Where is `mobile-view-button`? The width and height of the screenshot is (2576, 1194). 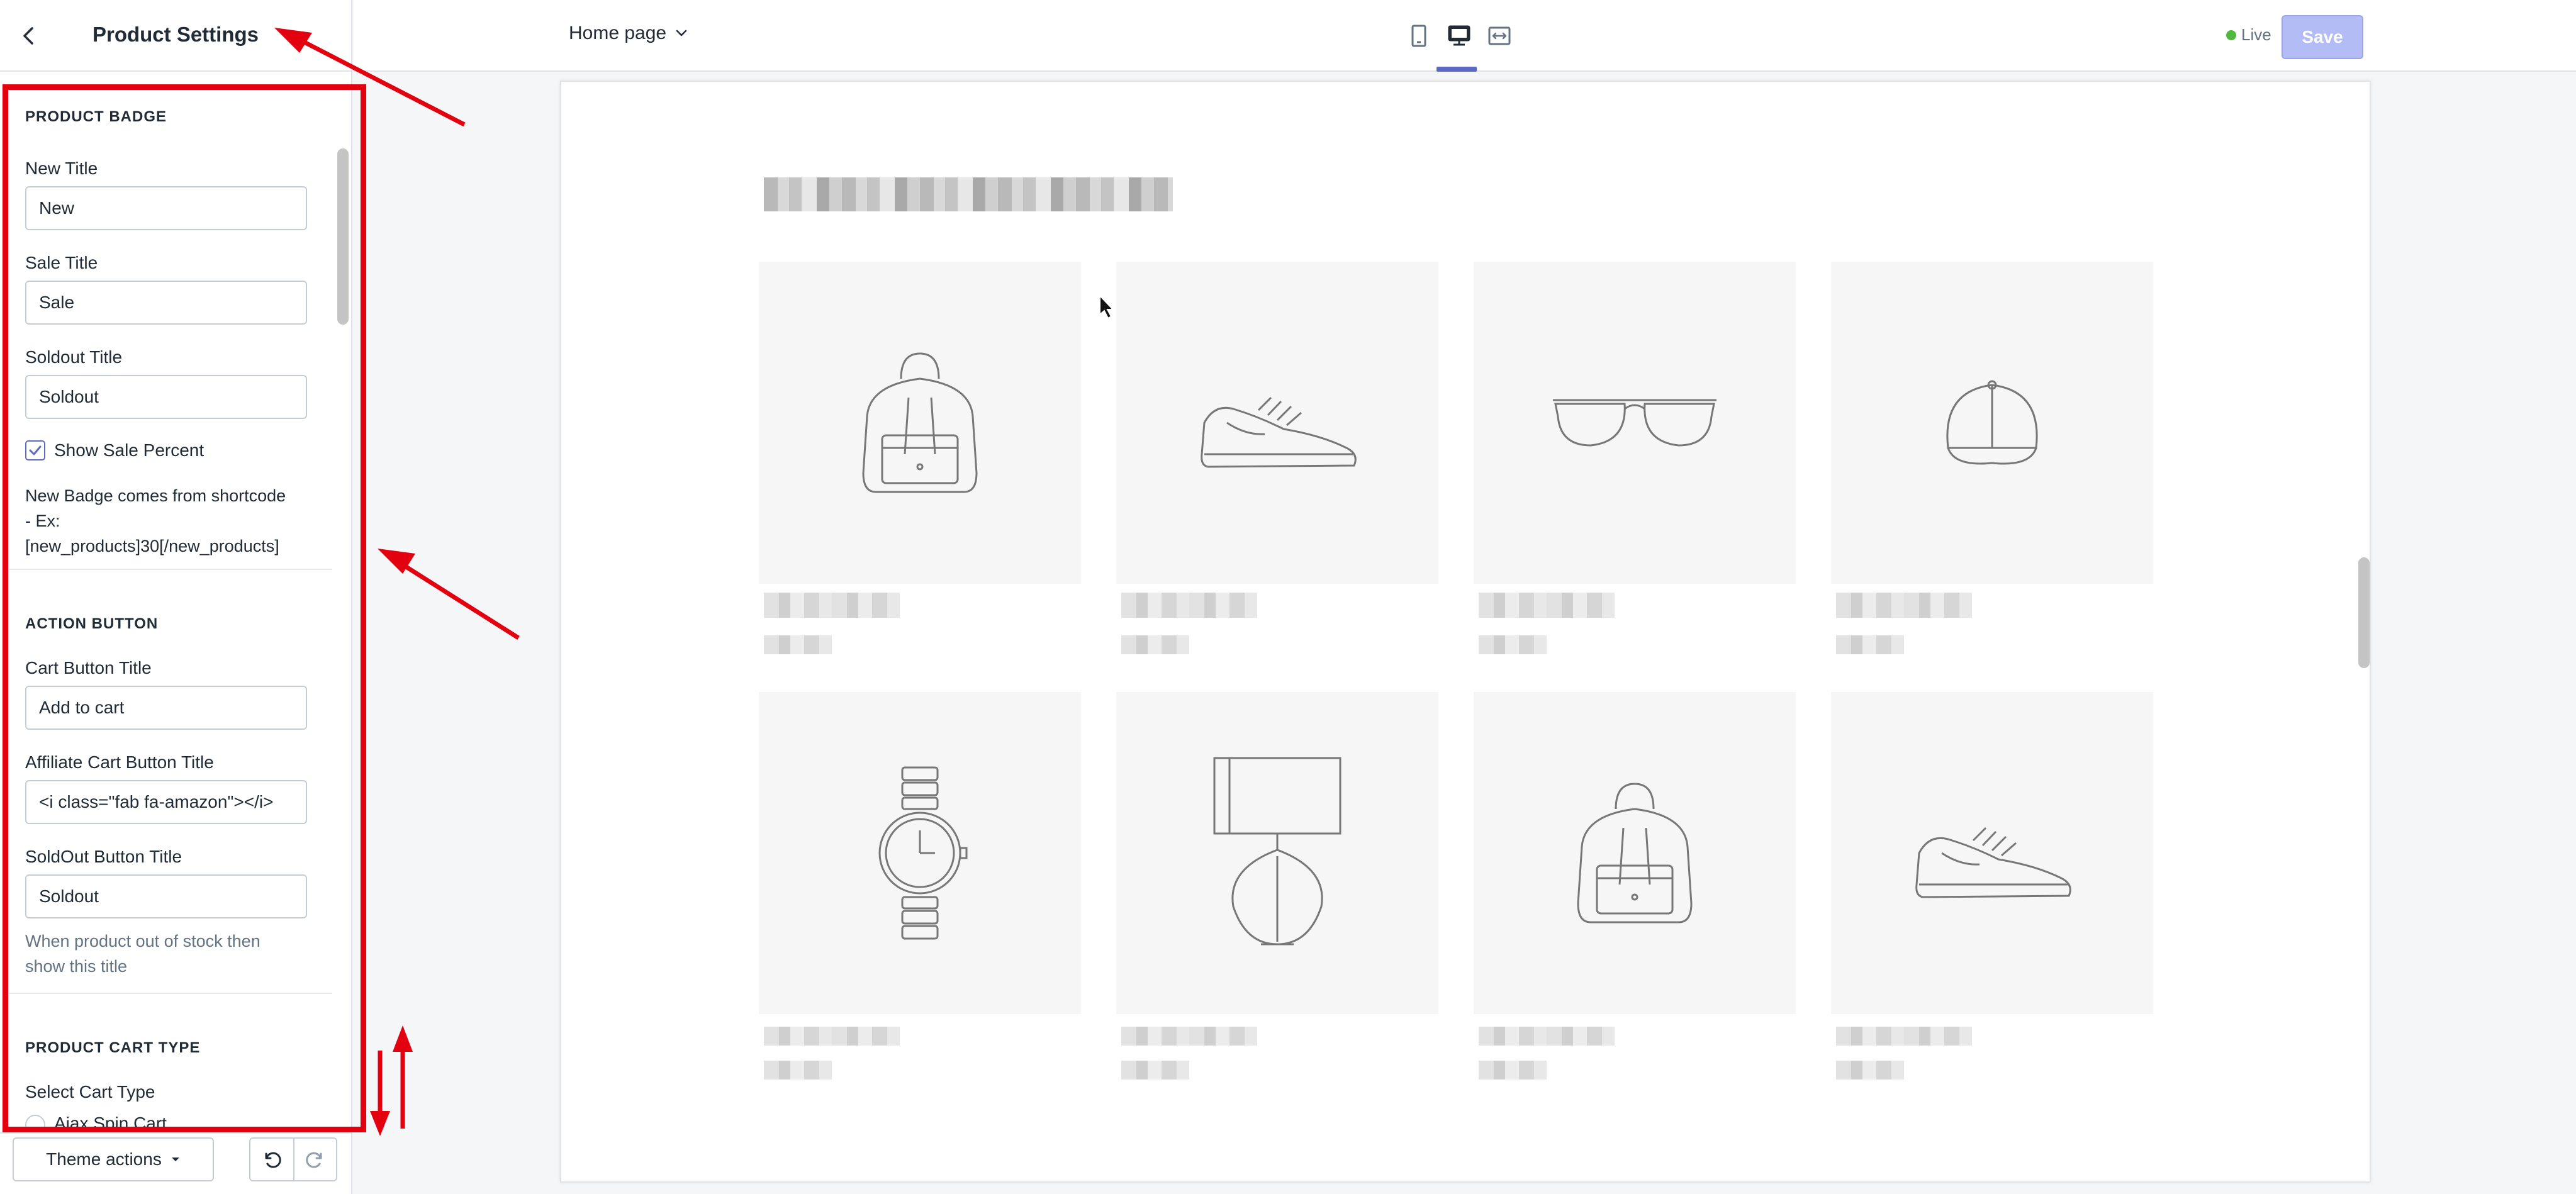
mobile-view-button is located at coordinates (1418, 35).